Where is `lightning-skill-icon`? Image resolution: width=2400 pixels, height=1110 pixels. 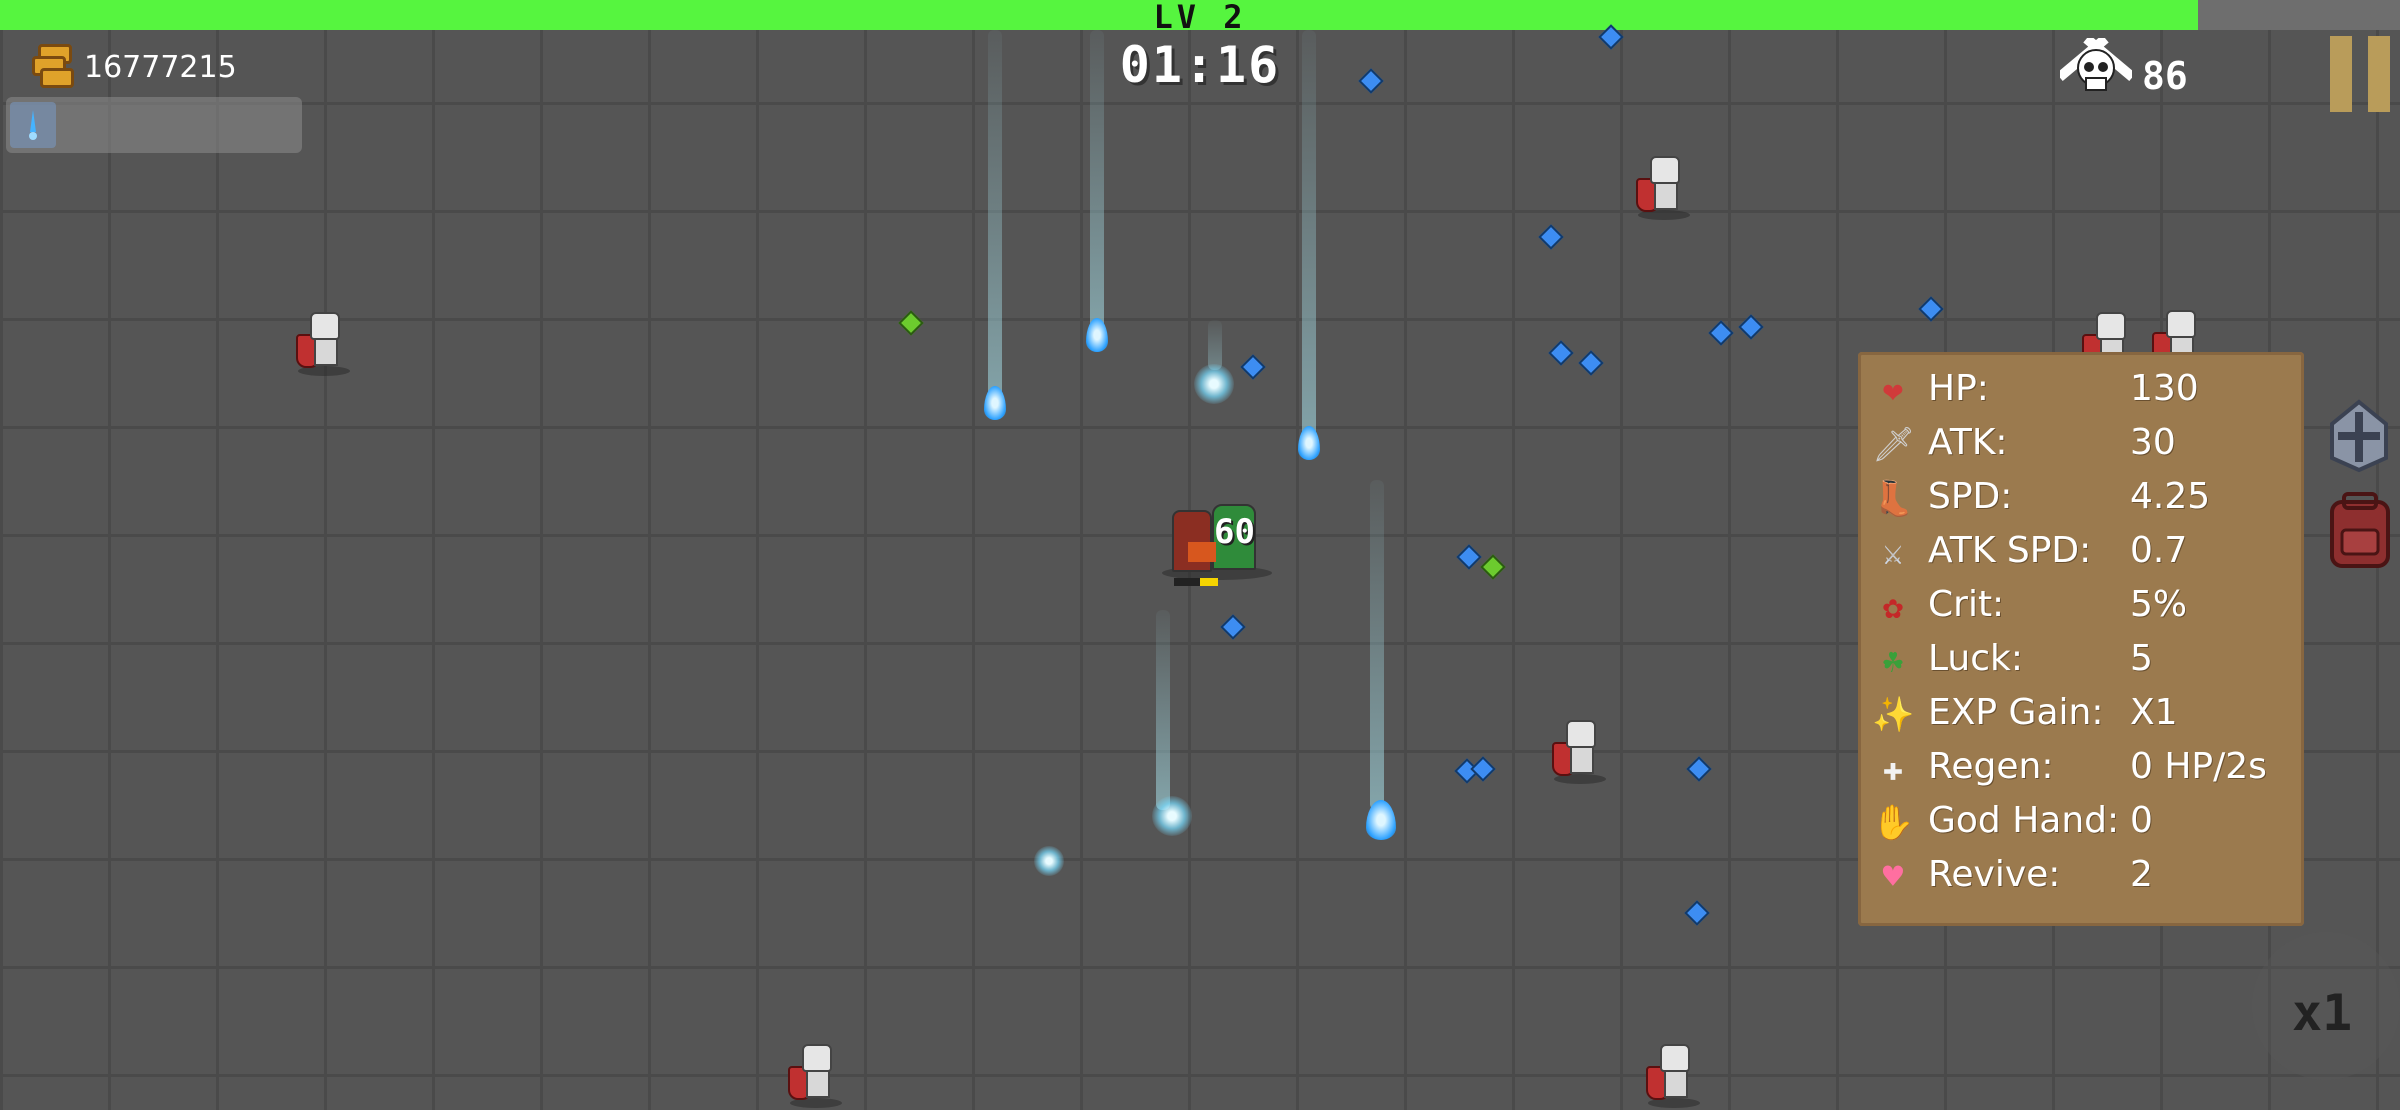 lightning-skill-icon is located at coordinates (33, 125).